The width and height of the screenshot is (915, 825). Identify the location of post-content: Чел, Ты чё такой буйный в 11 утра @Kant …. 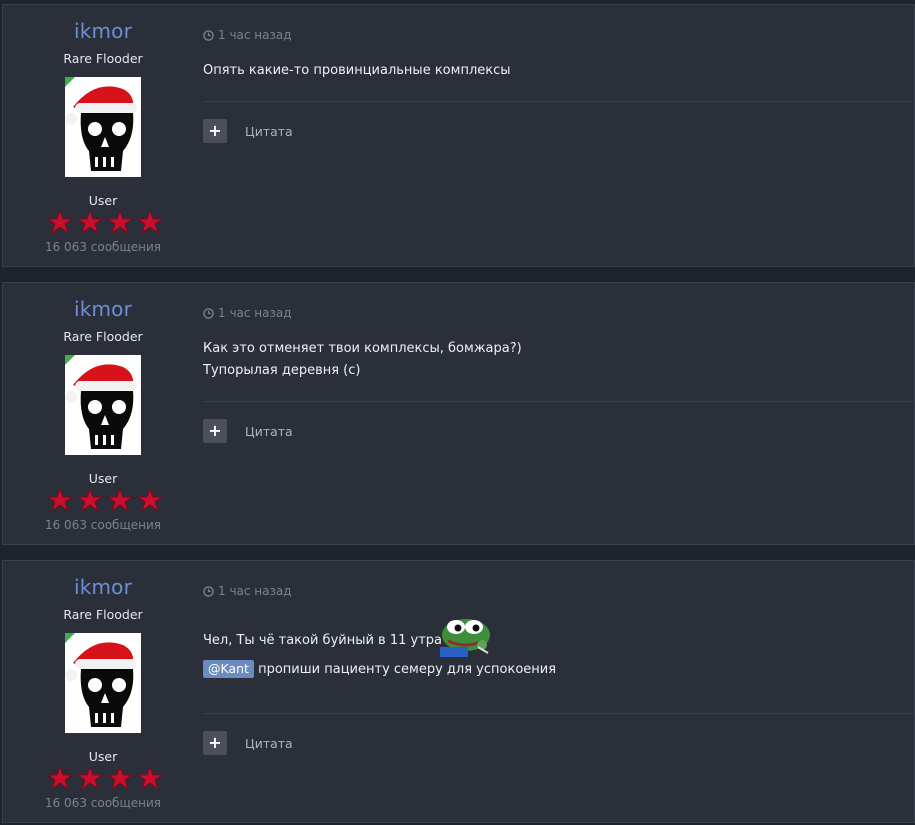
(379, 650).